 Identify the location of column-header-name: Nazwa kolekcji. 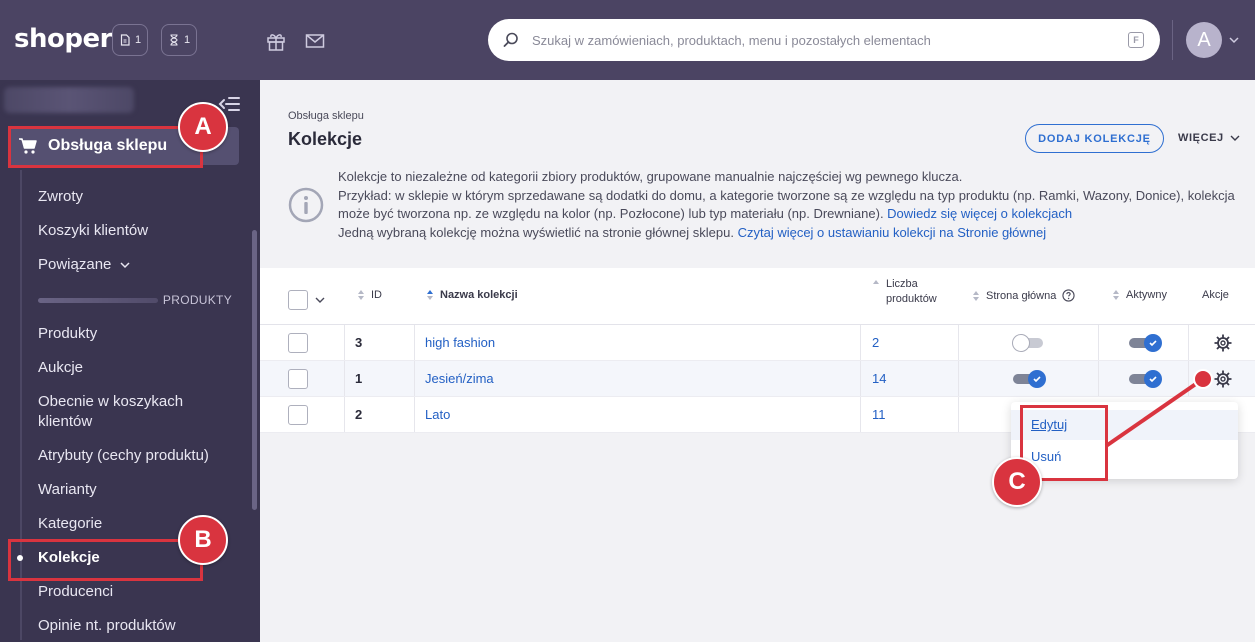
(472, 295).